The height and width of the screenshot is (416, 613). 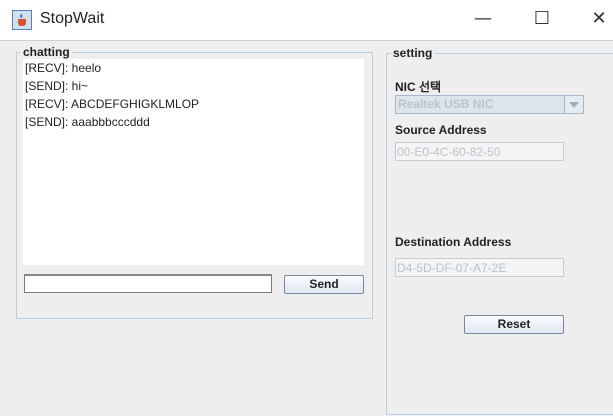 What do you see at coordinates (479, 267) in the screenshot?
I see `destination-address-field: D4-5D-DF-07-A7-2E` at bounding box center [479, 267].